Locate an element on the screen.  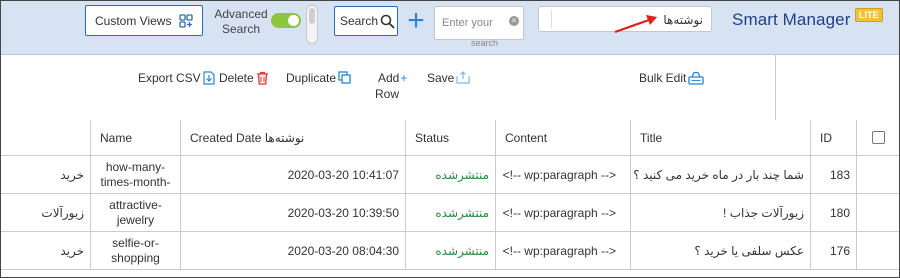
toggle-knob is located at coordinates (293, 20).